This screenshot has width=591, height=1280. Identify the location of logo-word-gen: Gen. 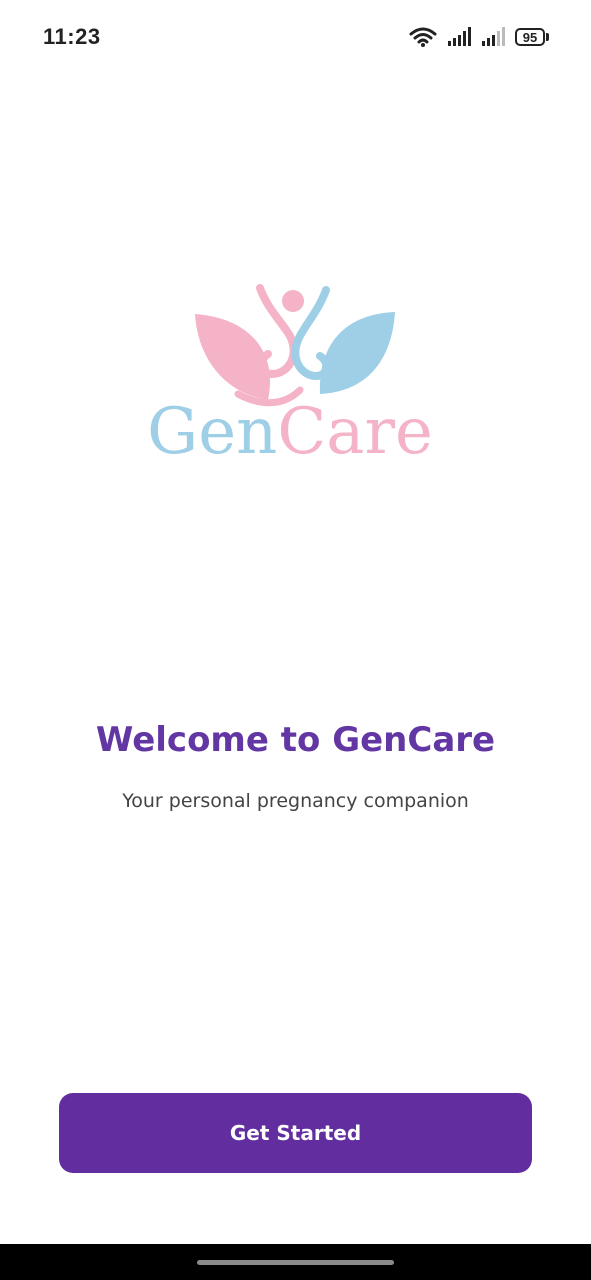
(212, 432).